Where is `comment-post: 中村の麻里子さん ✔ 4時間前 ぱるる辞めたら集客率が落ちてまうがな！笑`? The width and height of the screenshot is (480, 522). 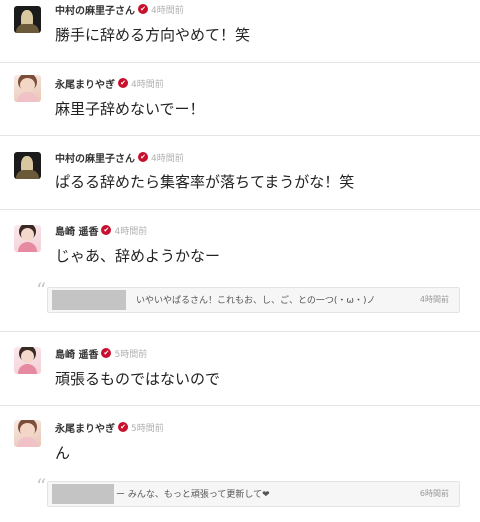 comment-post: 中村の麻里子さん ✔ 4時間前 ぱるる辞めたら集客率が落ちてまうがな！笑 is located at coordinates (240, 173).